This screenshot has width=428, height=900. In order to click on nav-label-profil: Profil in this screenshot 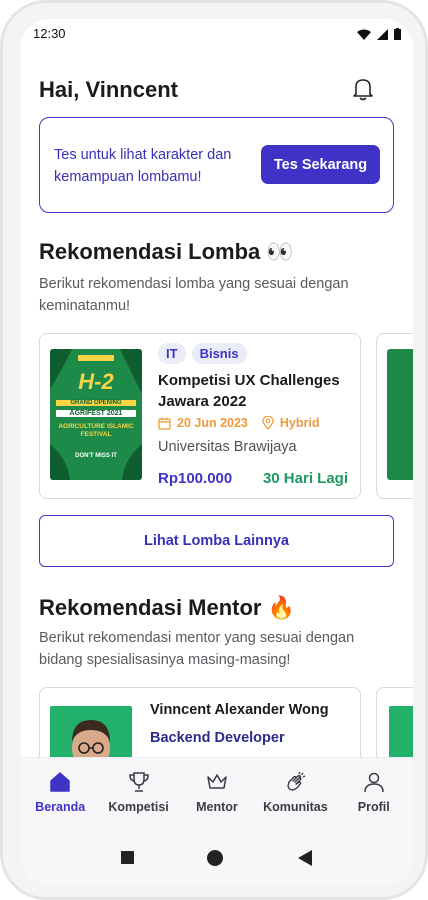, I will do `click(373, 807)`.